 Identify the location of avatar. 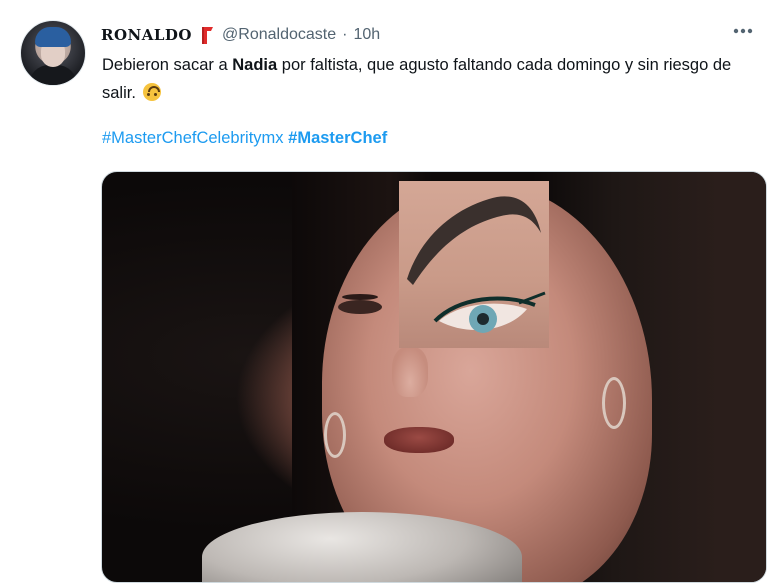
(53, 53).